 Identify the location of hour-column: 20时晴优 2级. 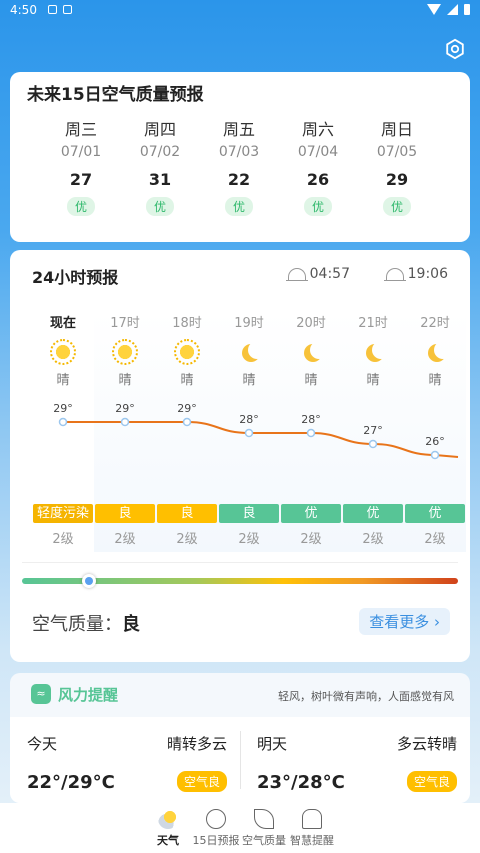
(311, 432).